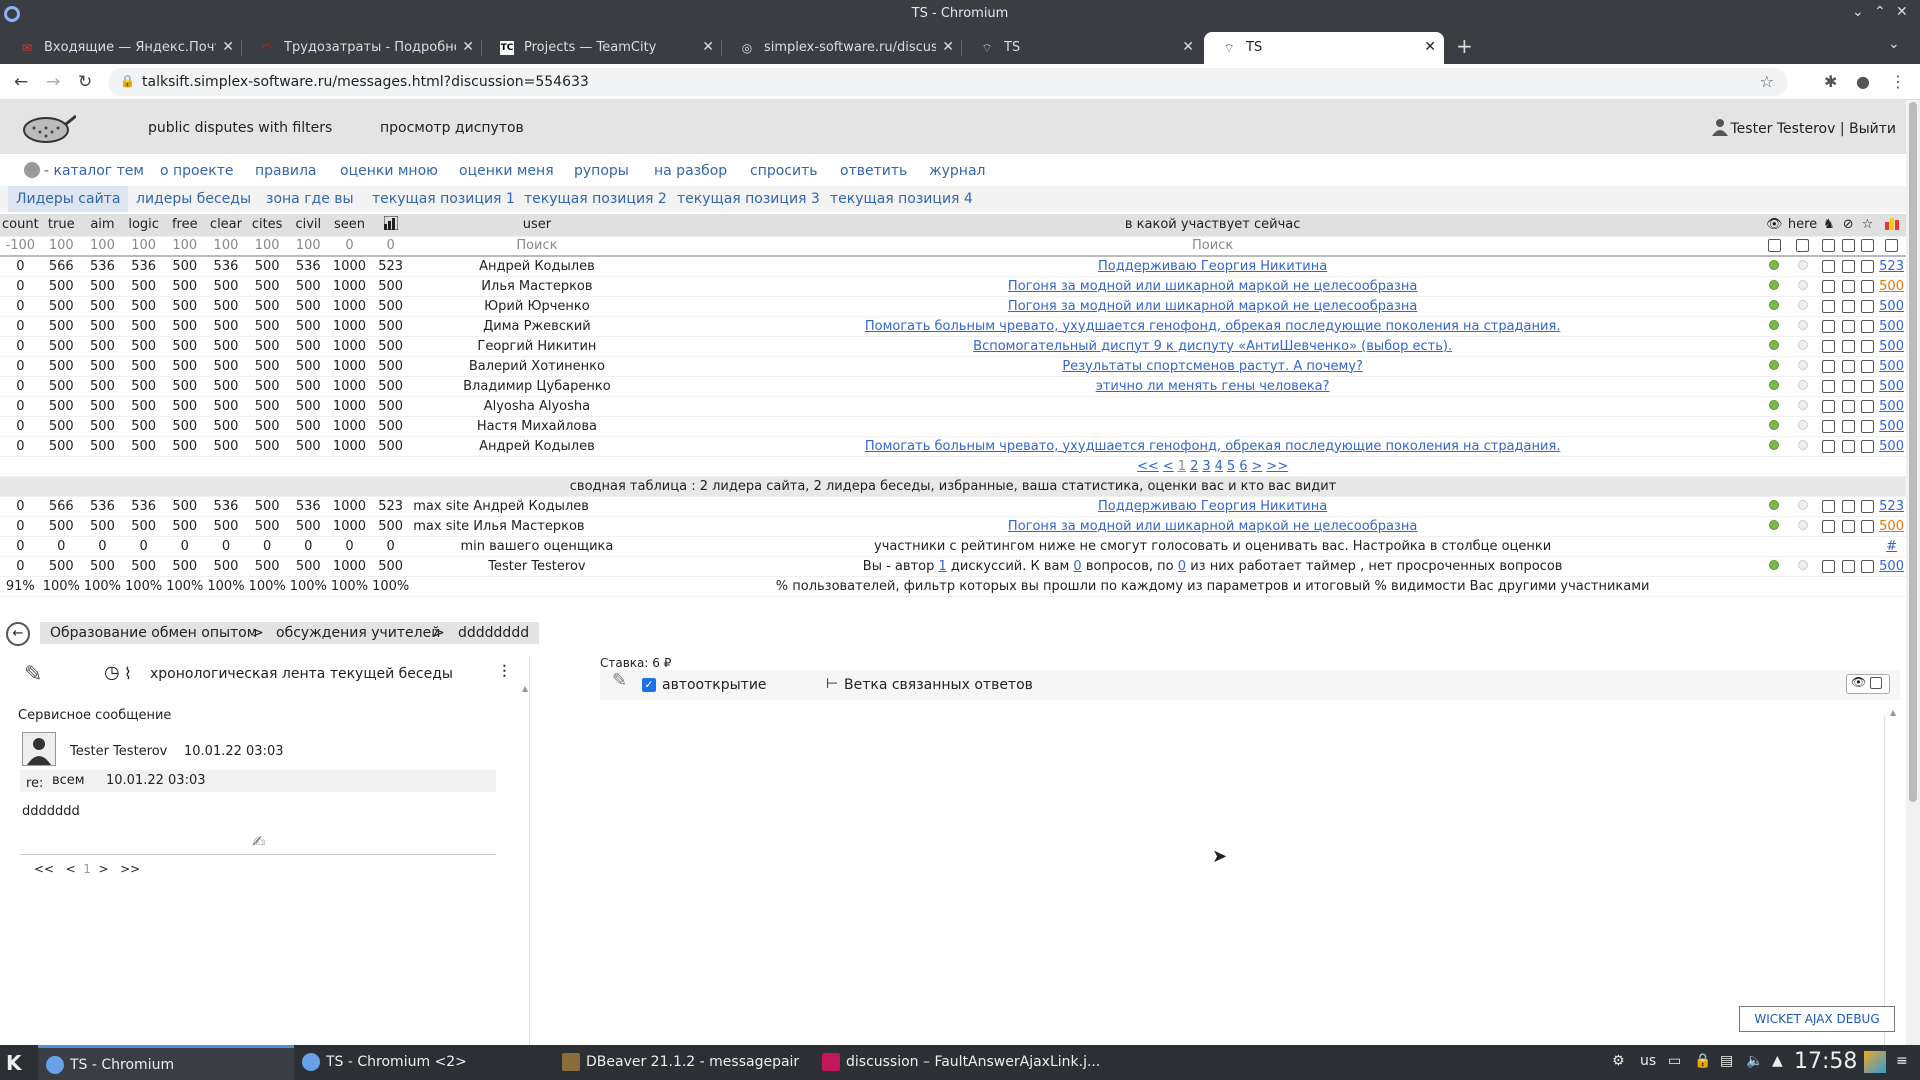 This screenshot has height=1080, width=1920. I want to click on colander-logo-icon, so click(48, 128).